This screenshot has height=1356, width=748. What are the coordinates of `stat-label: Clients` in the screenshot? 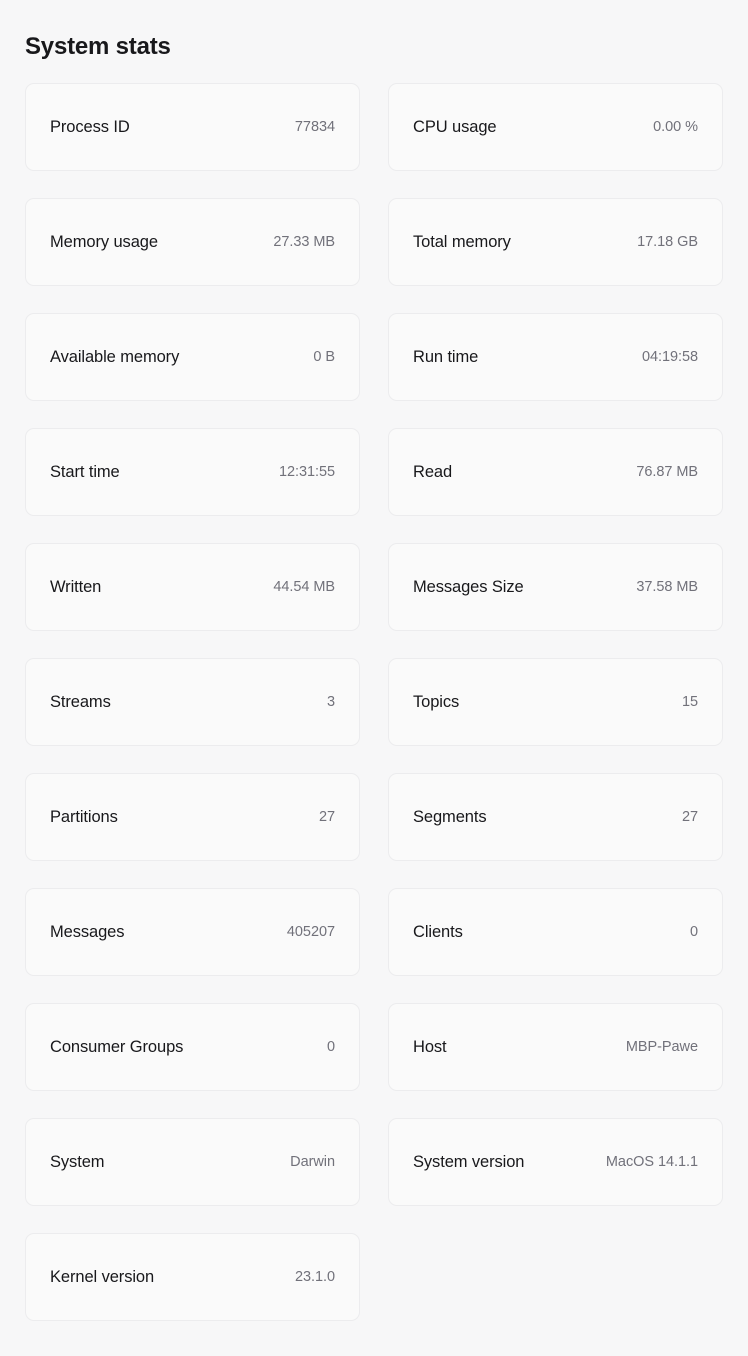 It's located at (438, 932).